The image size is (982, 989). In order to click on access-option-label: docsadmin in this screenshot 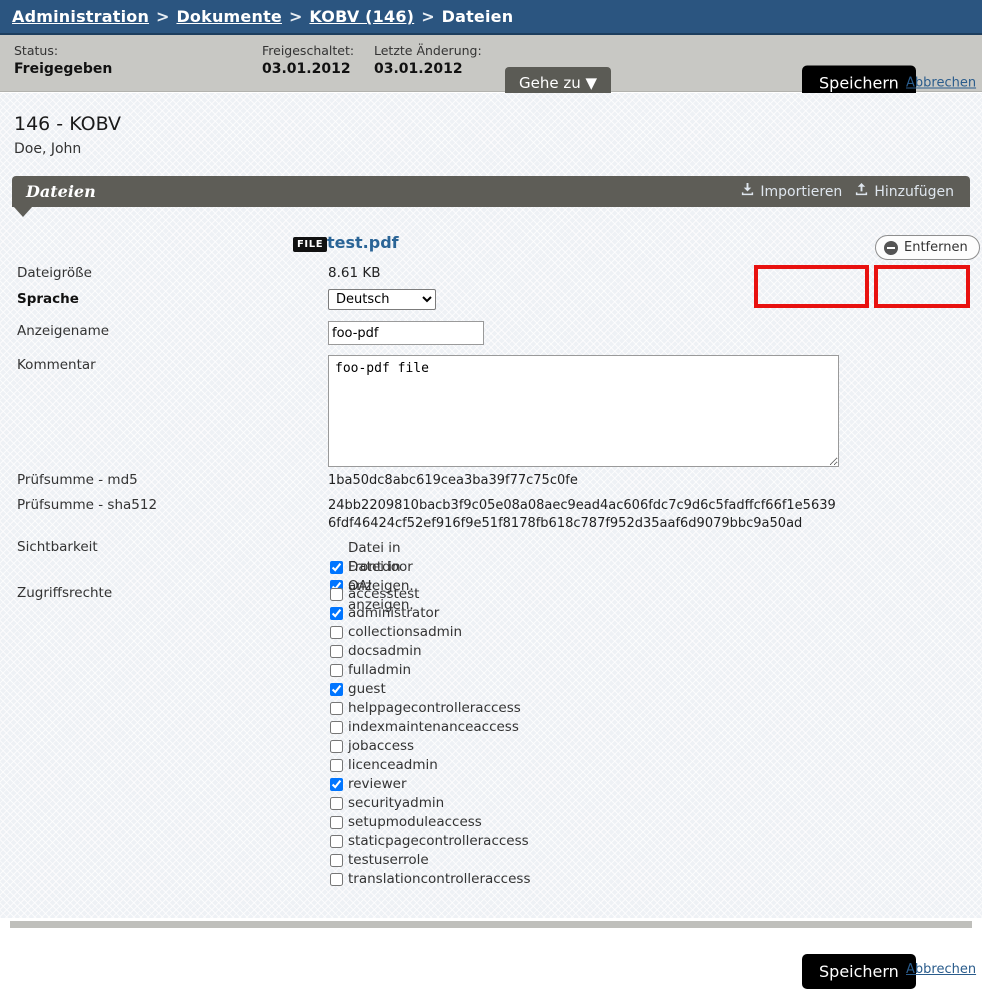, I will do `click(385, 651)`.